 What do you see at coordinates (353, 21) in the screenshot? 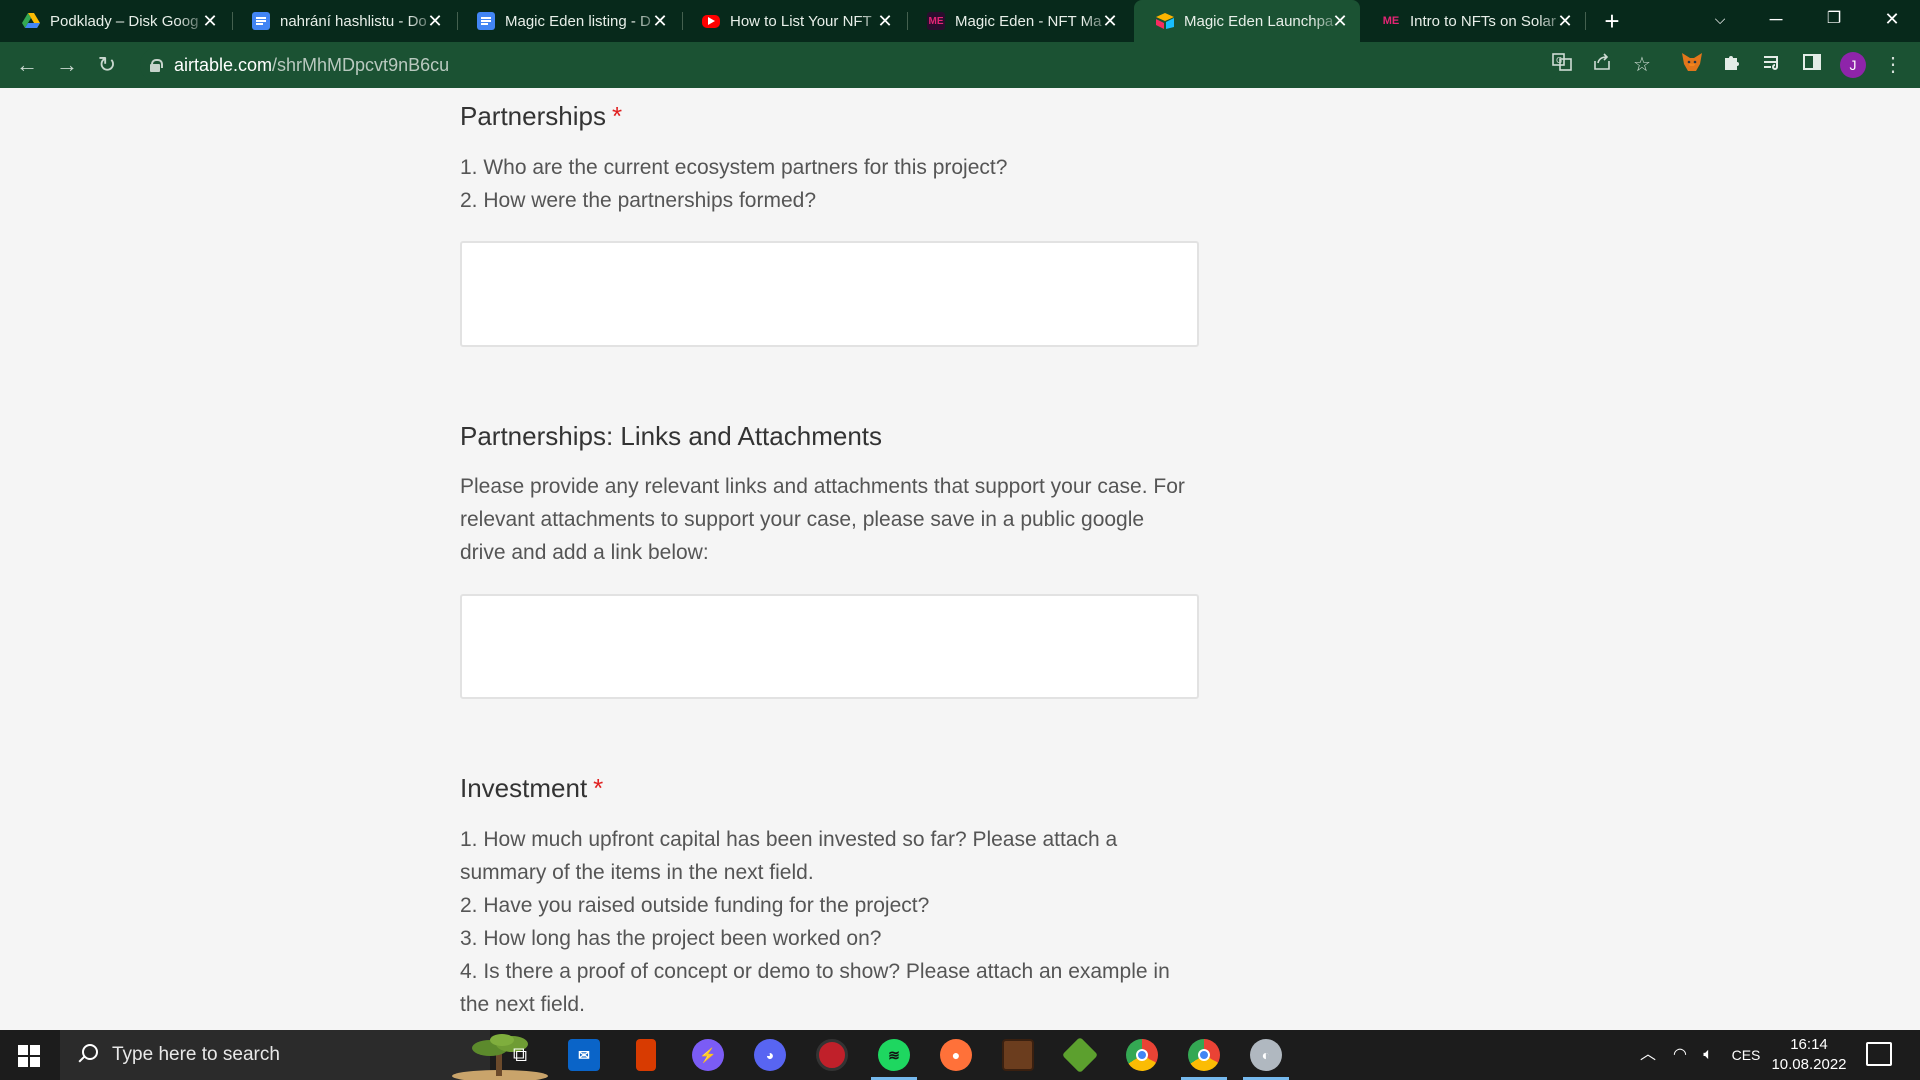
I see `tab-title: nahrání hashlistu - Do` at bounding box center [353, 21].